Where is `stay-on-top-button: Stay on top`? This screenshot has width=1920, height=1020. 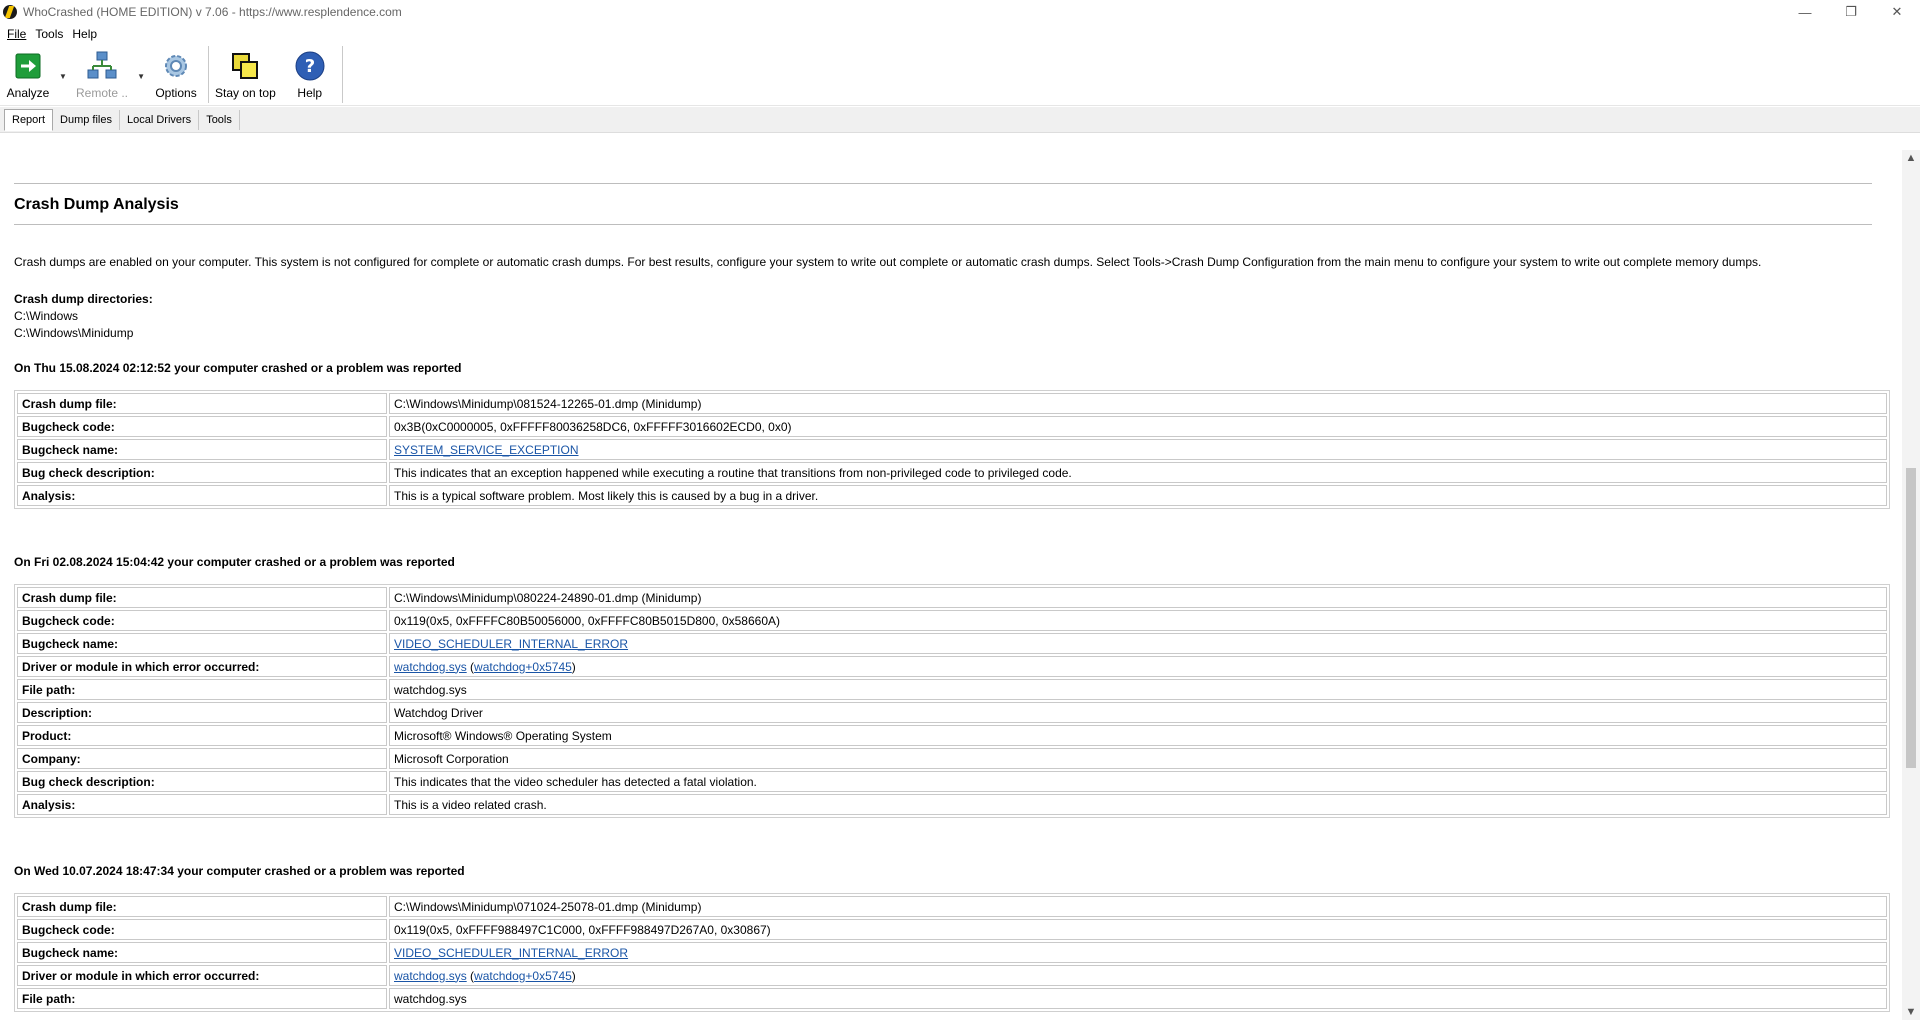
stay-on-top-button: Stay on top is located at coordinates (245, 74).